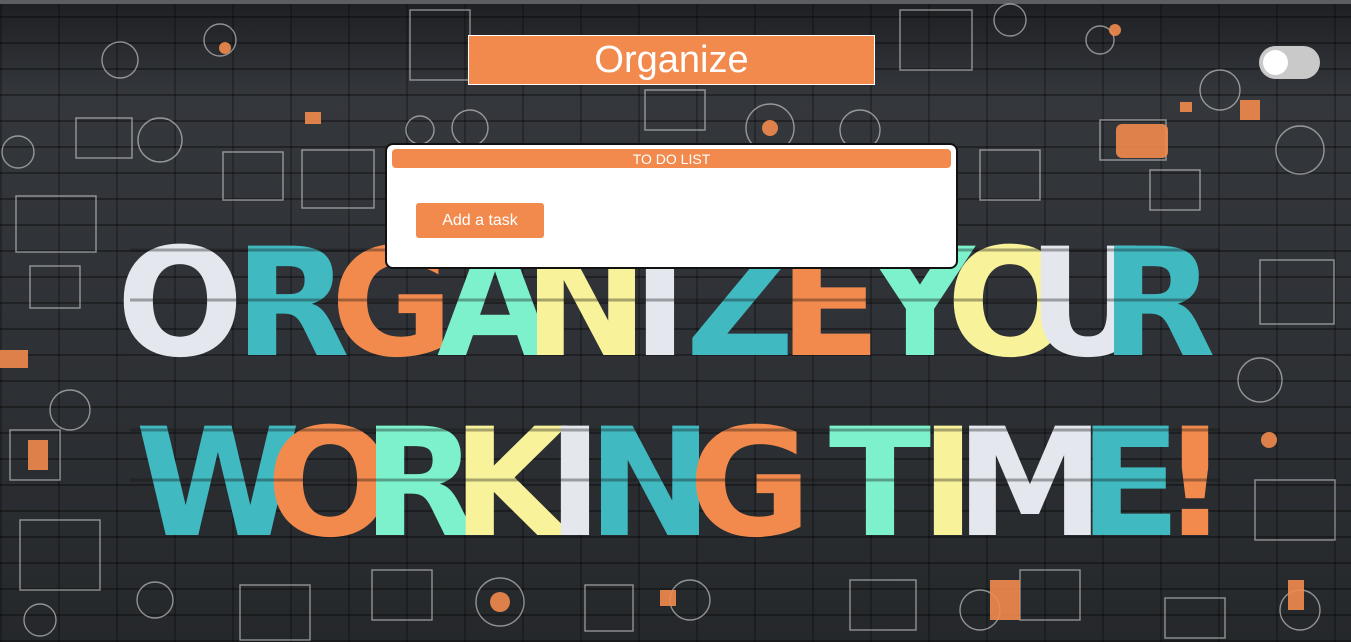 The width and height of the screenshot is (1351, 642). I want to click on page-title: Organize, so click(671, 59).